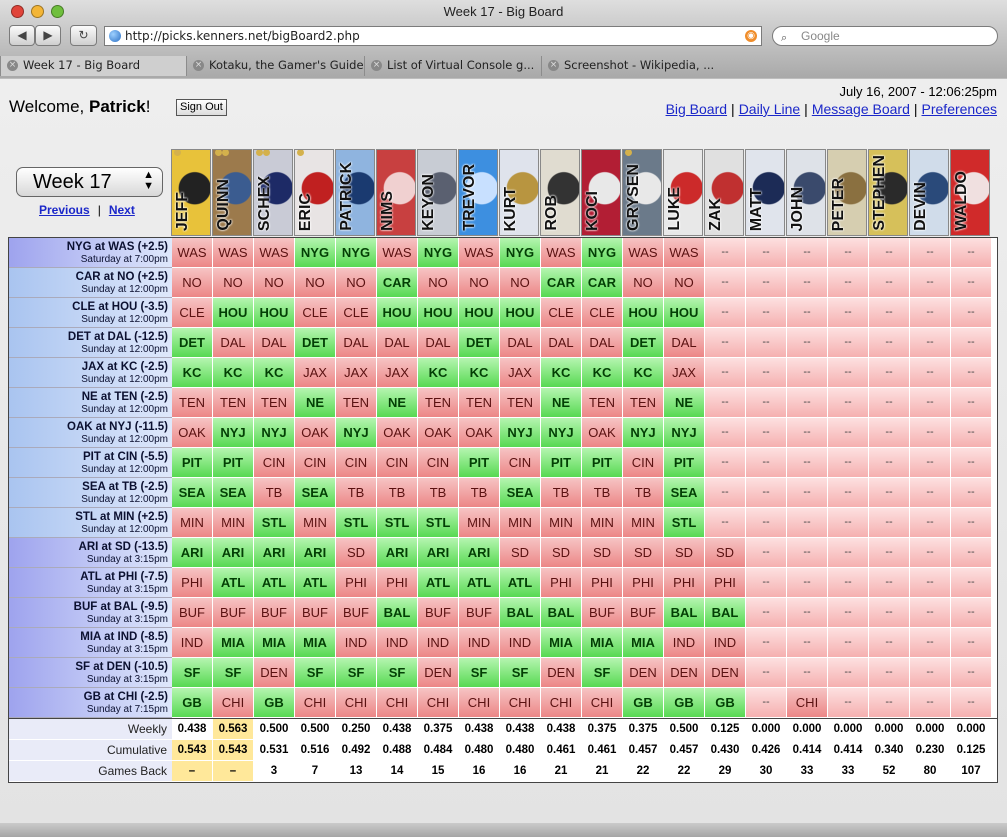 The height and width of the screenshot is (837, 1007). What do you see at coordinates (274, 750) in the screenshot?
I see `cumulative-score-cell: 0.531` at bounding box center [274, 750].